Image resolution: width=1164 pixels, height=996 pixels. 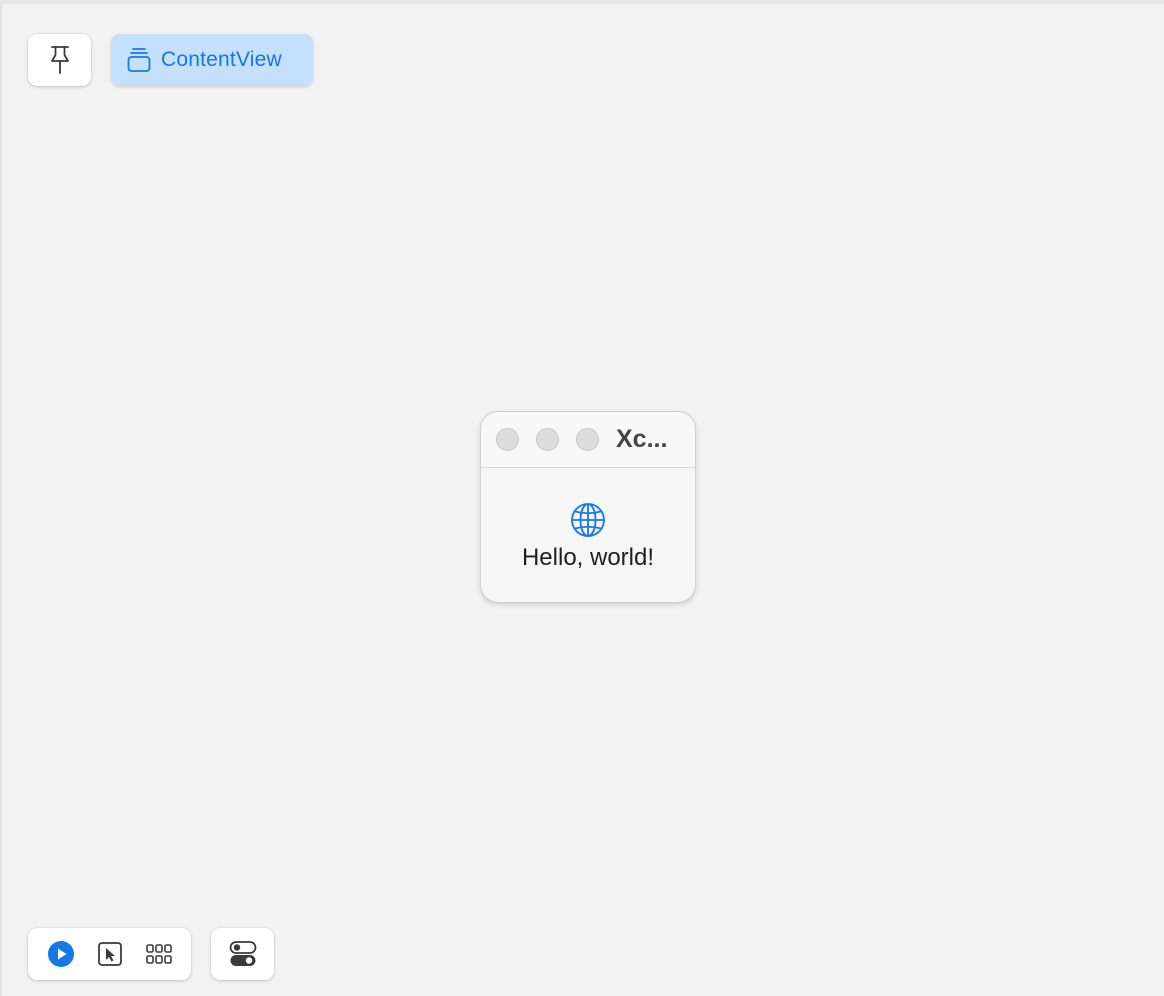 What do you see at coordinates (61, 954) in the screenshot?
I see `play-circle-icon` at bounding box center [61, 954].